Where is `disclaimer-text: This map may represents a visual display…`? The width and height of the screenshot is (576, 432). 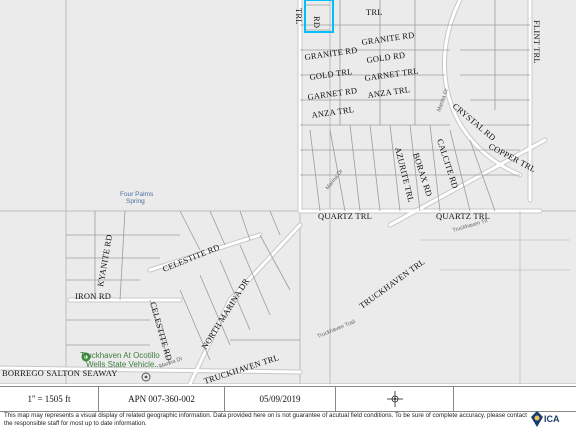 disclaimer-text: This map may represents a visual display… is located at coordinates (265, 419).